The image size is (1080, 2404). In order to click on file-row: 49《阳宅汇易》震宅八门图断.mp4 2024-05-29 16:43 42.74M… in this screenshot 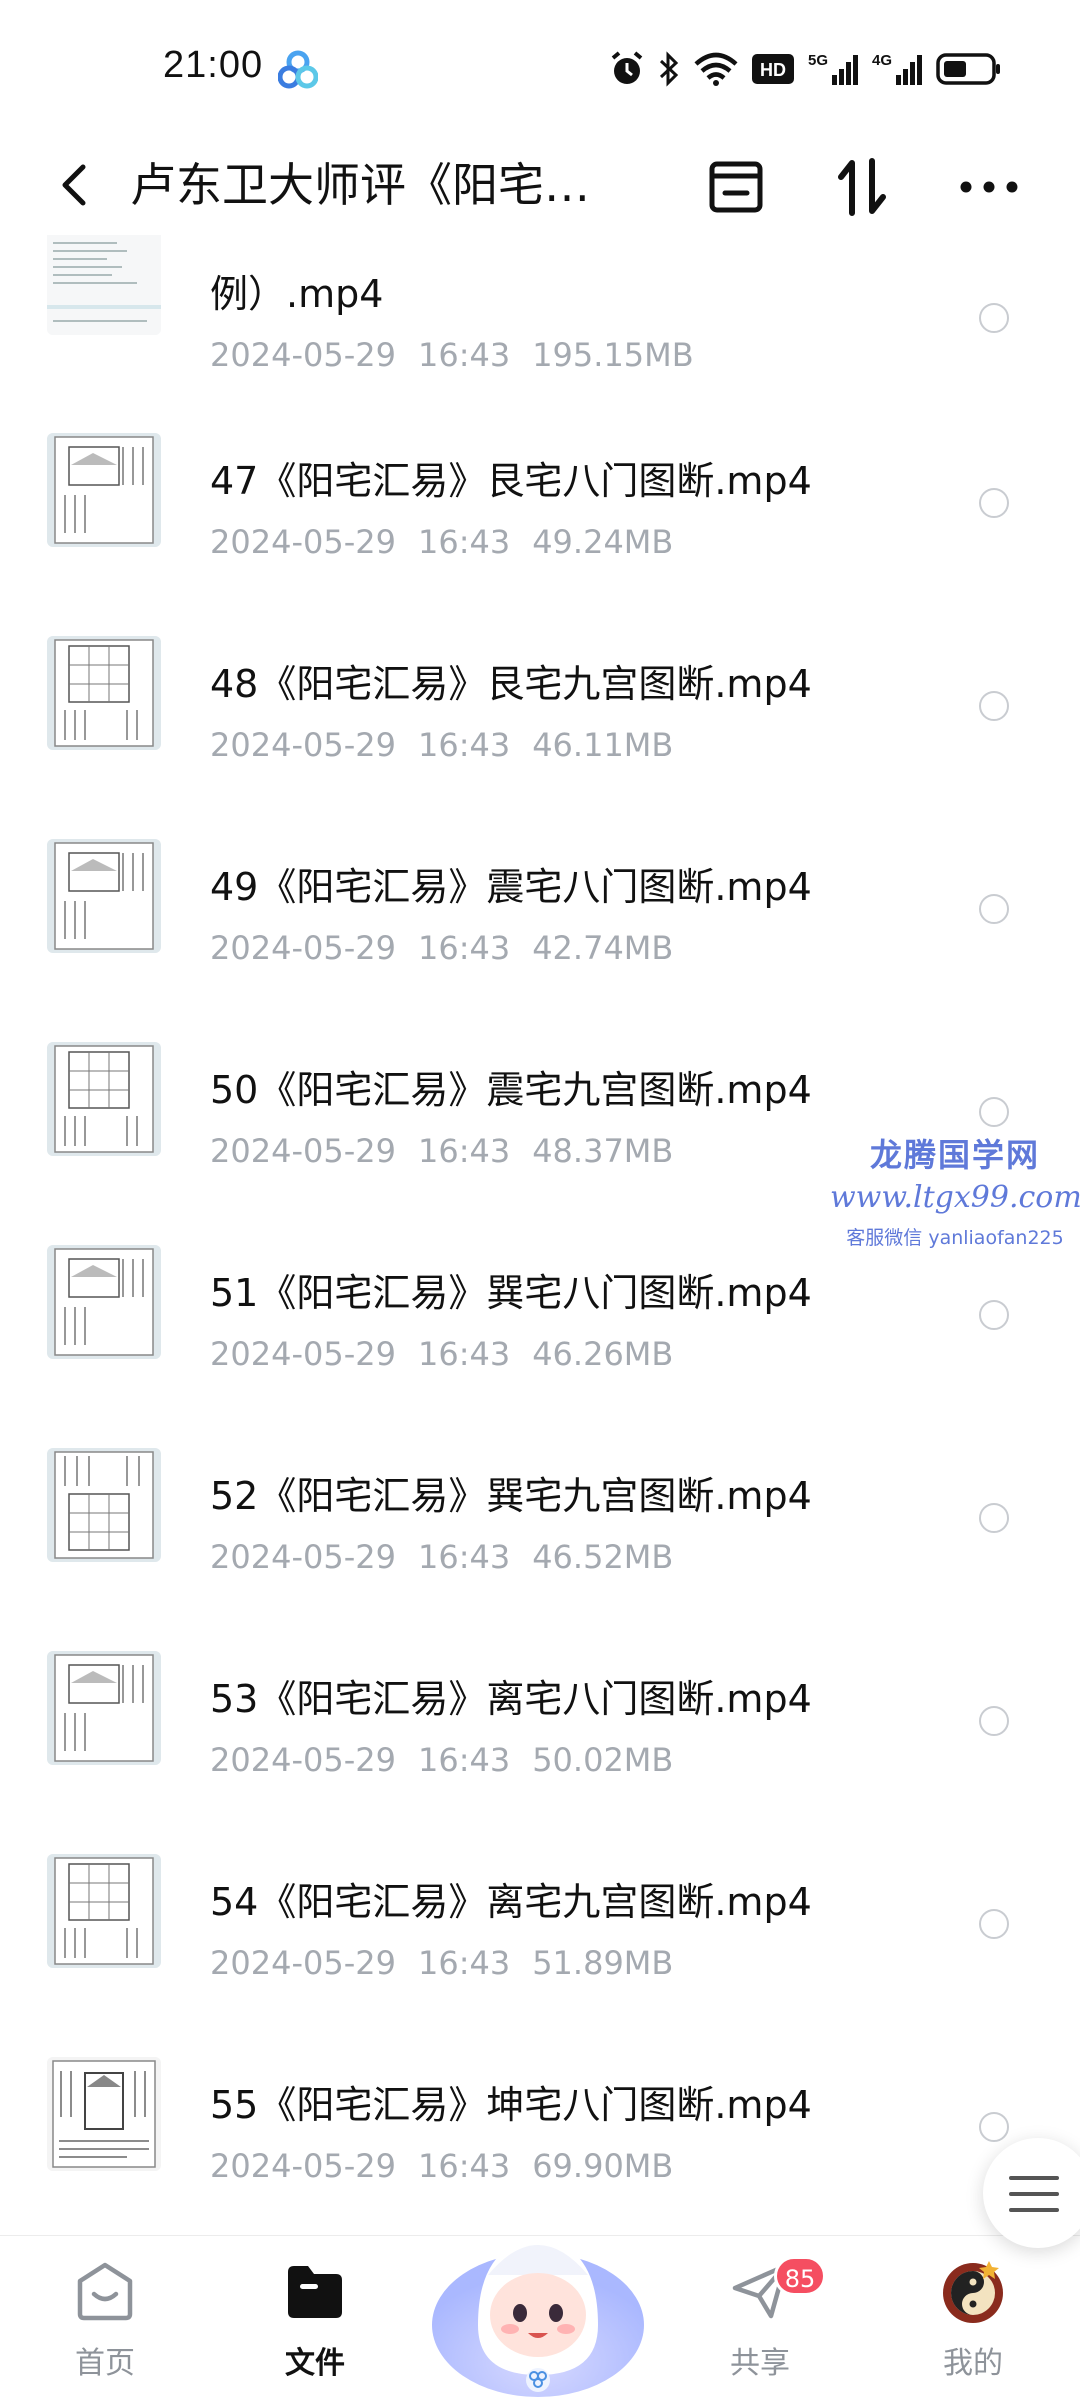, I will do `click(540, 895)`.